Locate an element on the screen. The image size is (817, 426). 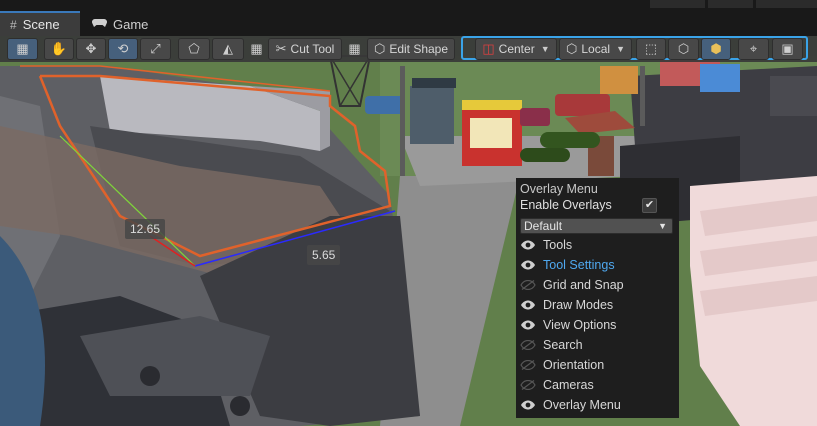
pivot-label: Center is located at coordinates (516, 49).